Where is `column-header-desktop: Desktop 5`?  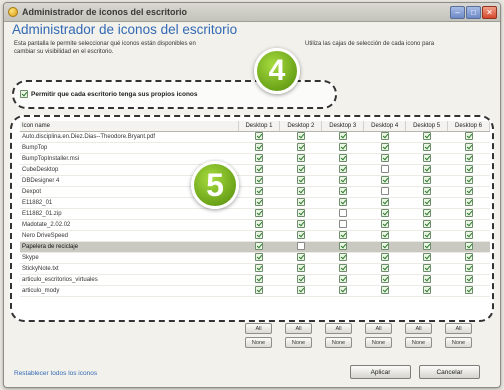
column-header-desktop: Desktop 5 is located at coordinates (427, 126).